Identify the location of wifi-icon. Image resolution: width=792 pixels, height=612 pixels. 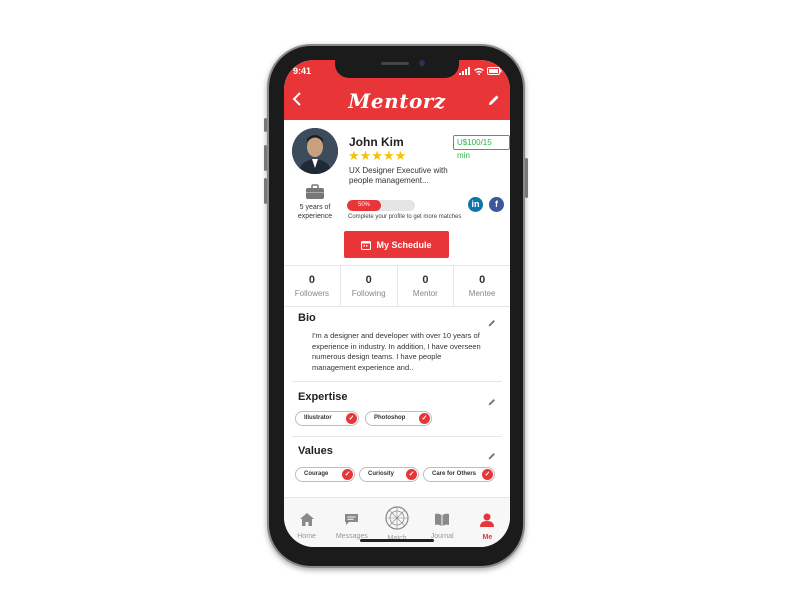
(479, 71).